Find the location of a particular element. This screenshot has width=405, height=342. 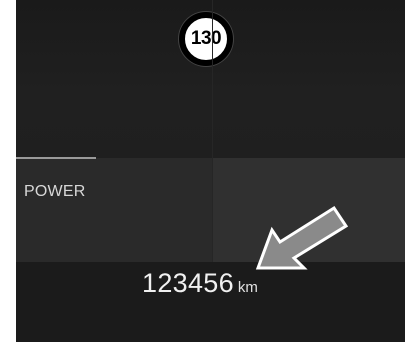

center-divider is located at coordinates (212, 131).